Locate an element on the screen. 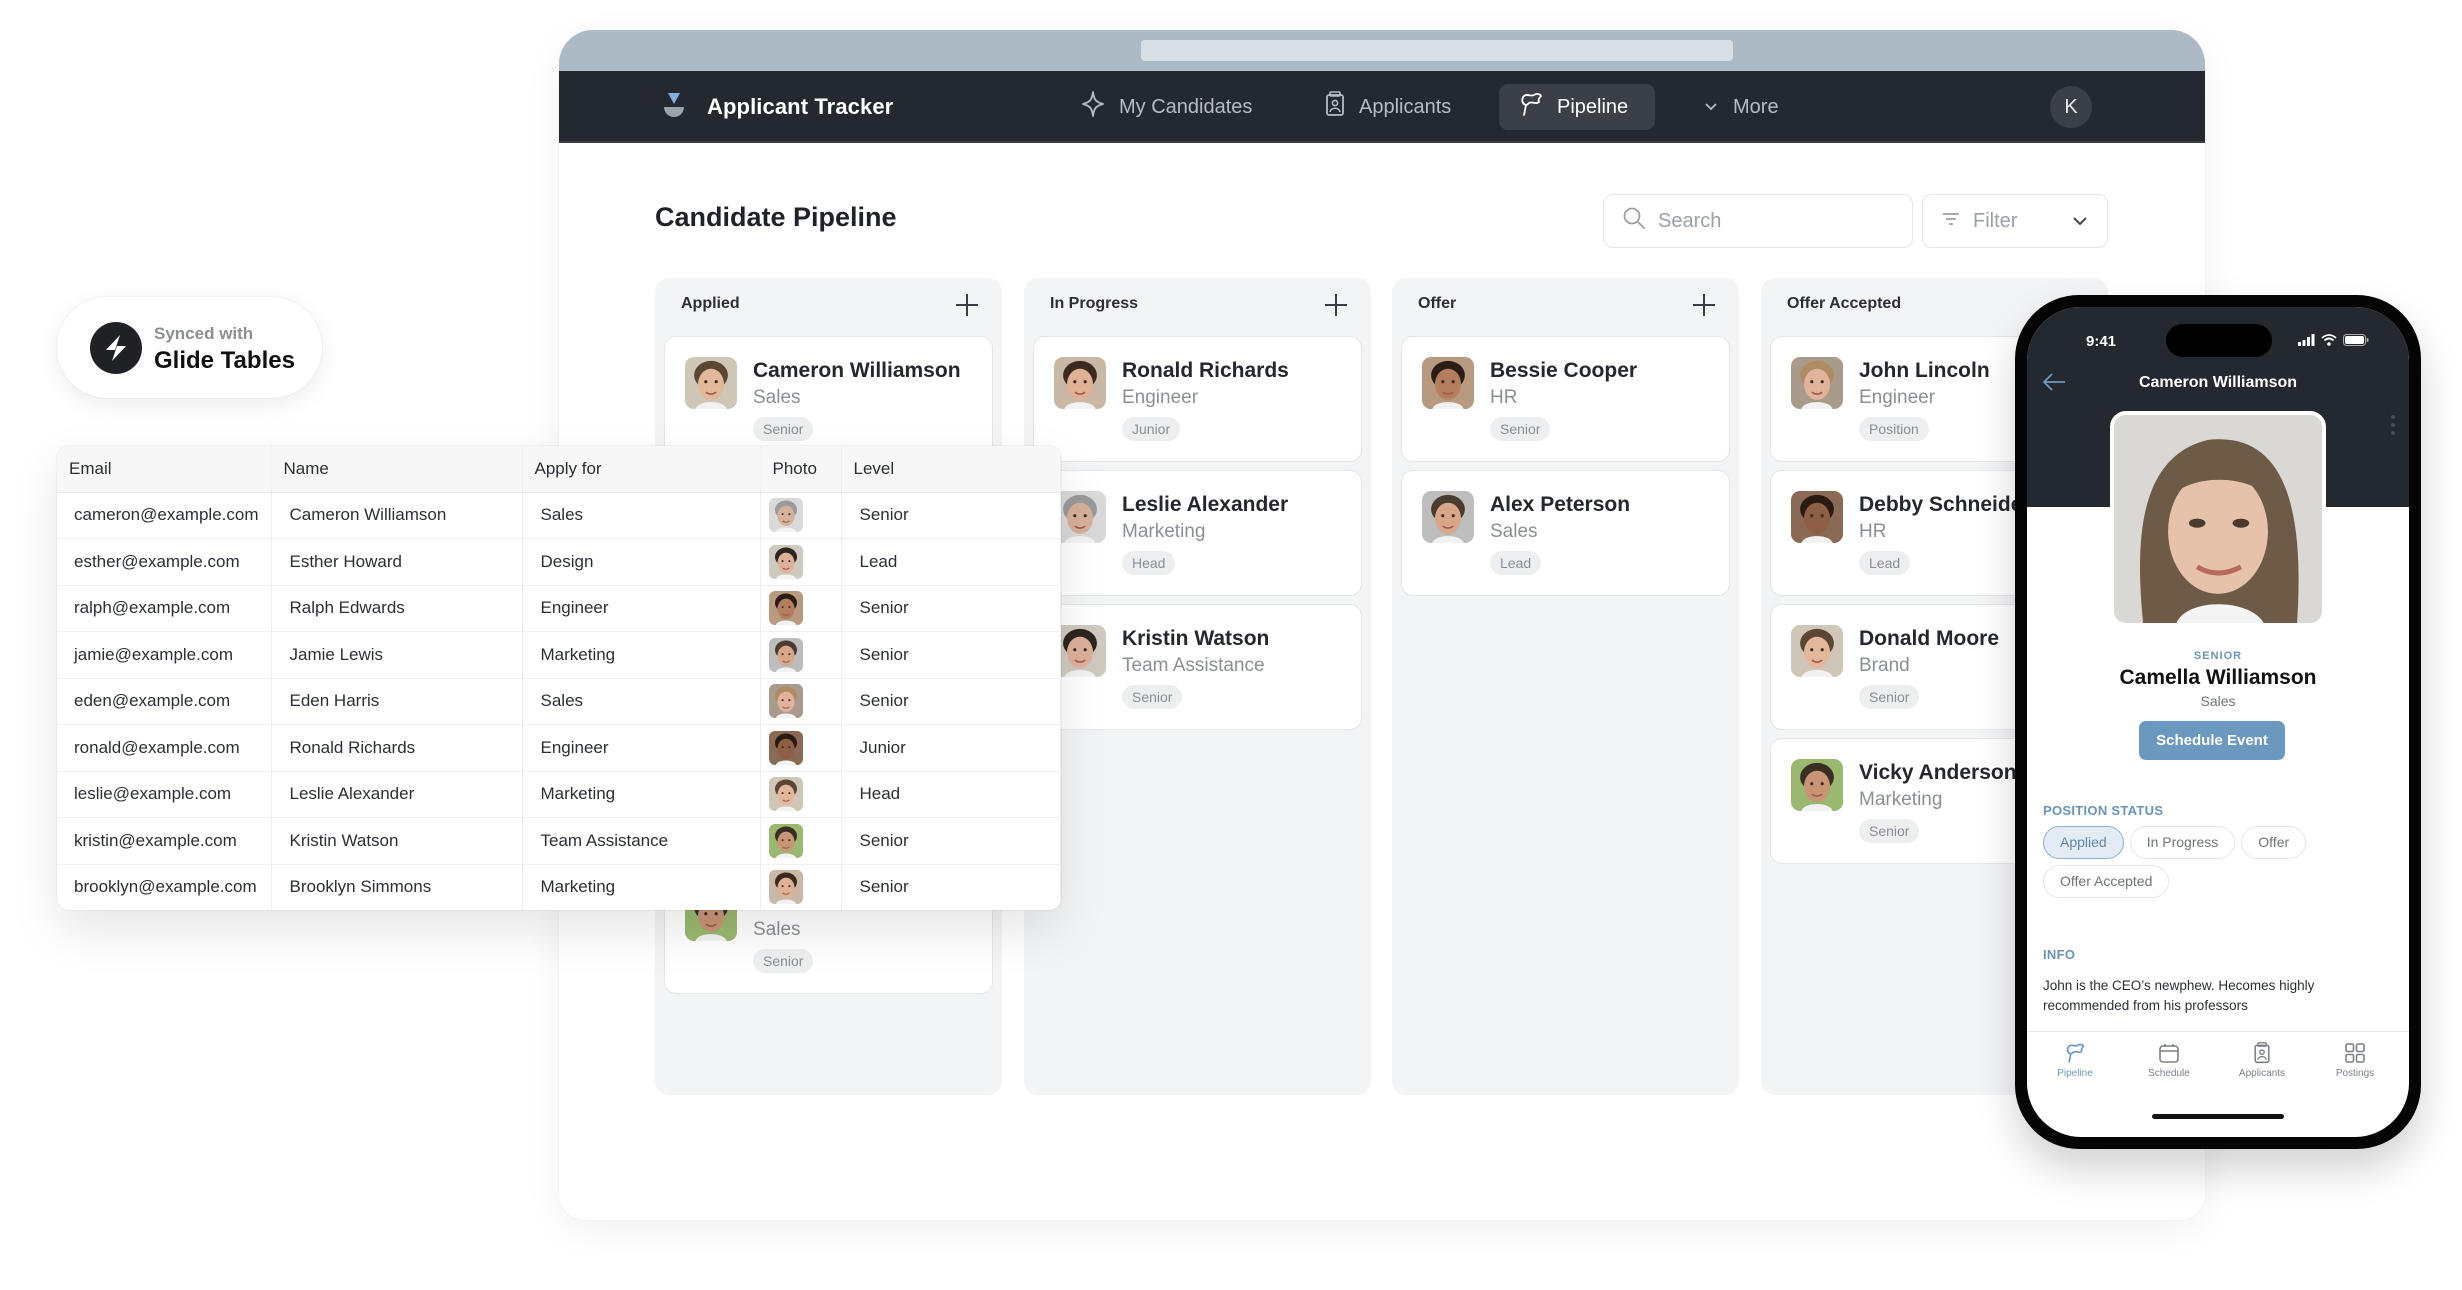 The height and width of the screenshot is (1290, 2462). status-chip-offer: Offer is located at coordinates (2274, 842).